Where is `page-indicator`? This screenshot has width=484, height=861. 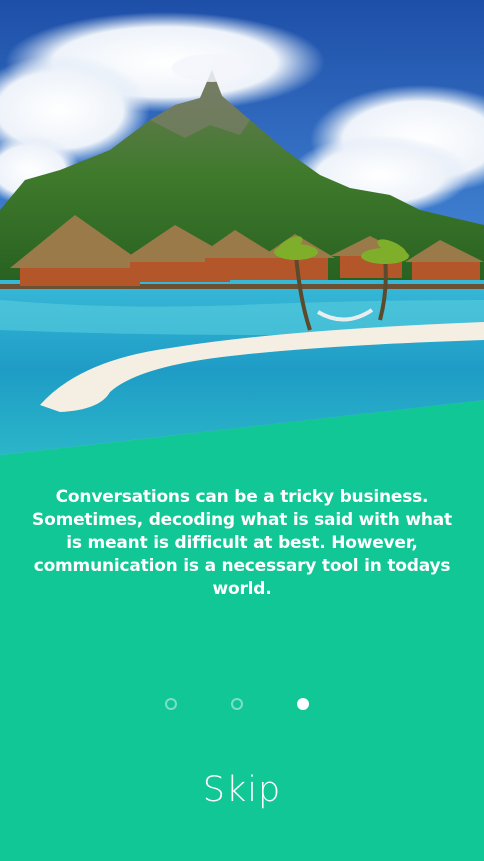 page-indicator is located at coordinates (242, 706).